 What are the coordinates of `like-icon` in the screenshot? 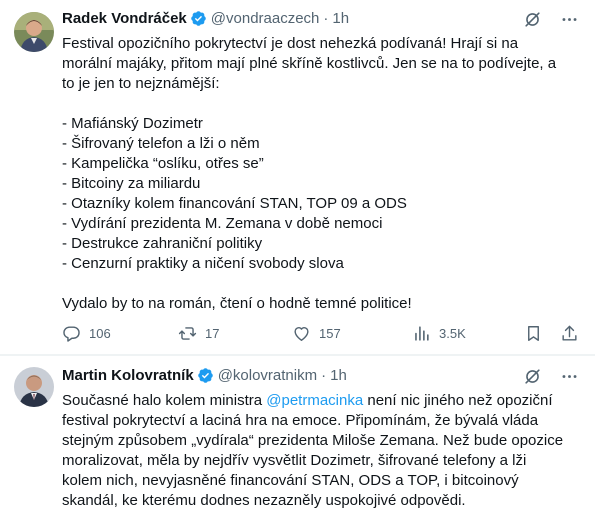 It's located at (301, 333).